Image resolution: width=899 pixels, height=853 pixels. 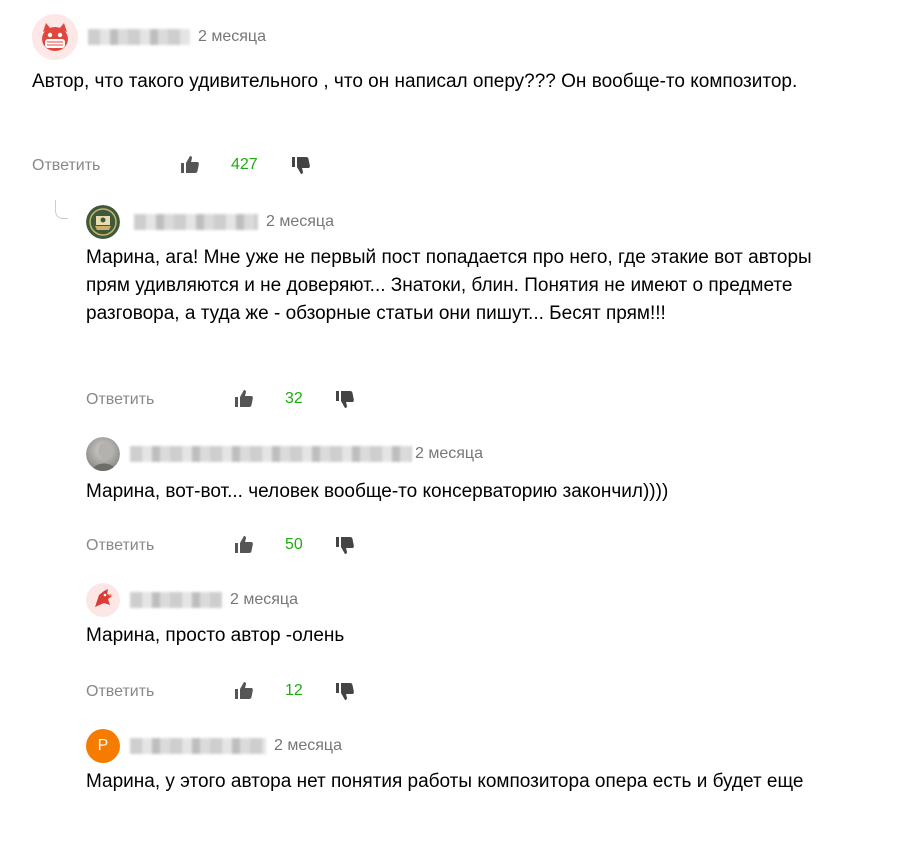 What do you see at coordinates (103, 454) in the screenshot?
I see `photo-avatar-icon` at bounding box center [103, 454].